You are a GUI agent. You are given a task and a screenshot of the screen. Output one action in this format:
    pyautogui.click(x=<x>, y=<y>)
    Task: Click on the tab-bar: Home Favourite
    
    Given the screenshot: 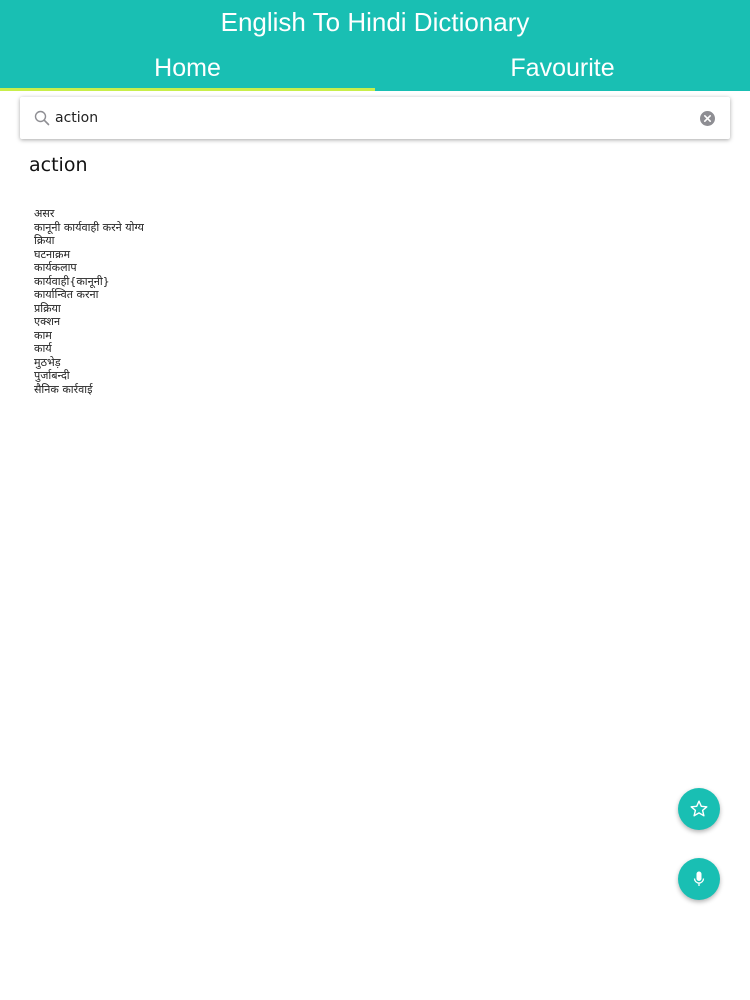 What is the action you would take?
    pyautogui.click(x=375, y=70)
    